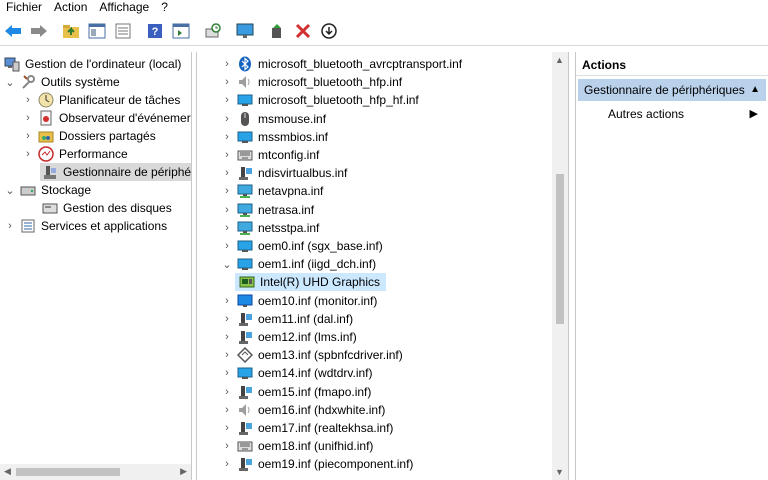  I want to click on collapse-up-icon: ▲, so click(755, 90).